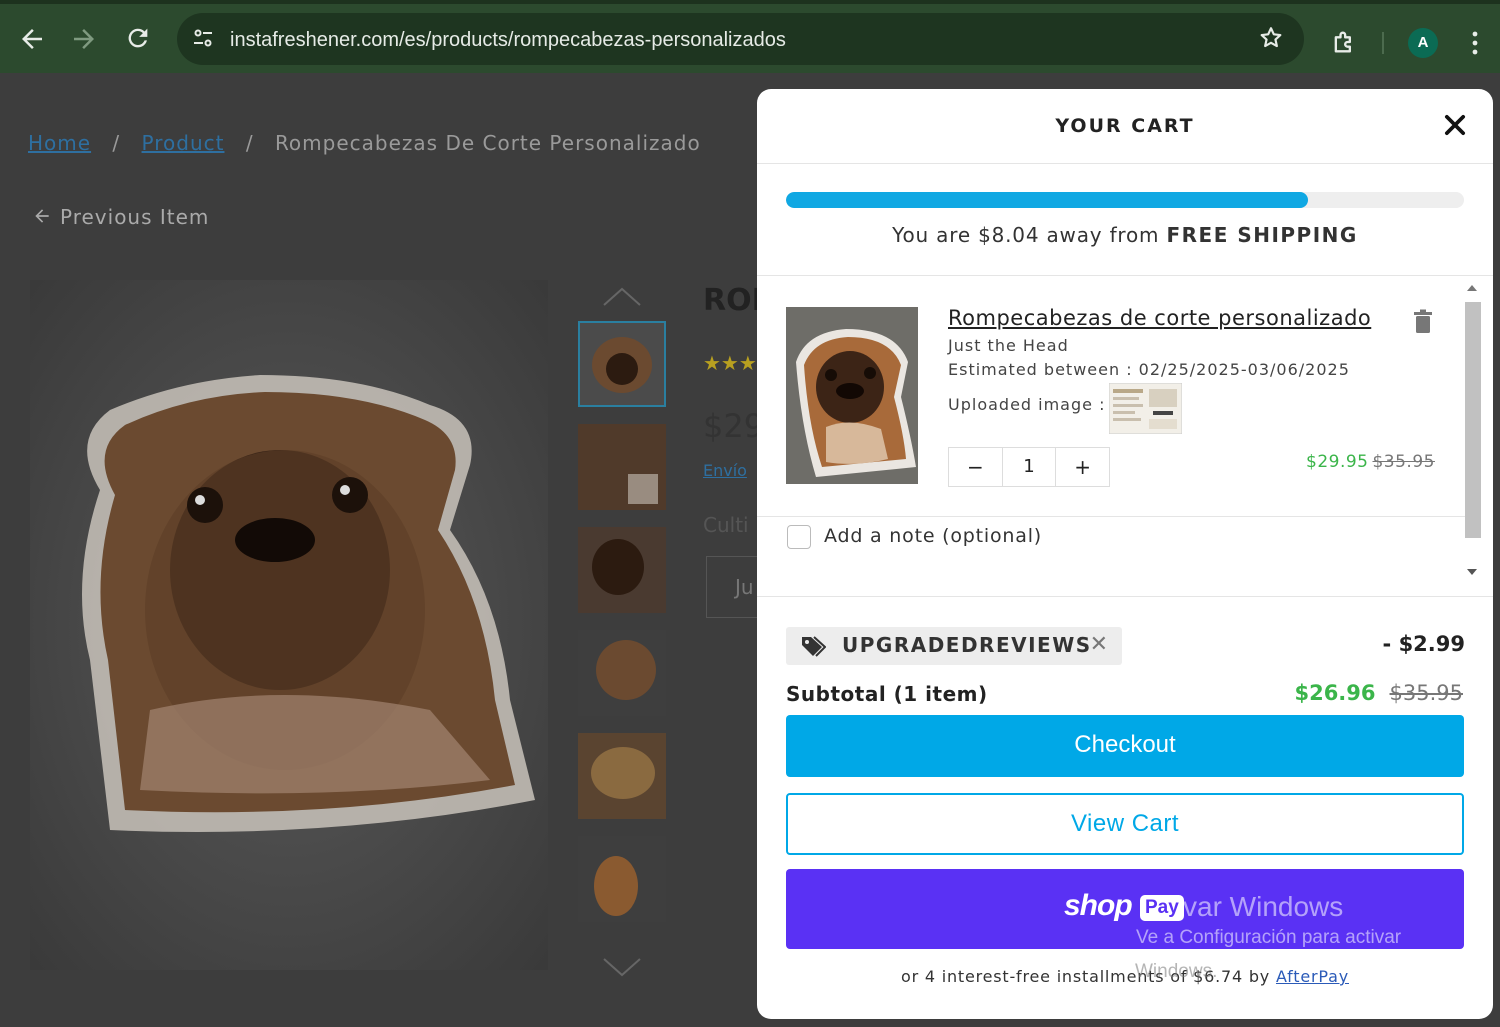 This screenshot has width=1500, height=1027. I want to click on close-icon, so click(1455, 125).